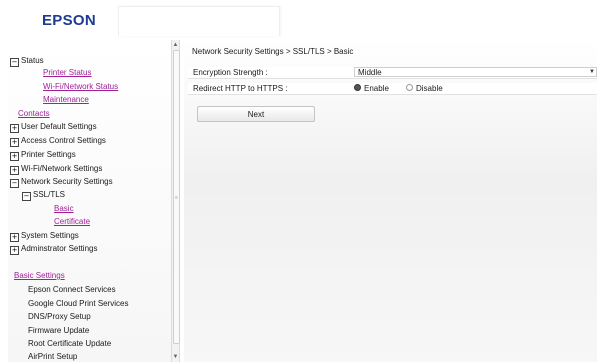 This screenshot has width=597, height=362. I want to click on sidebar-link-printer-status: Printer Status, so click(67, 73).